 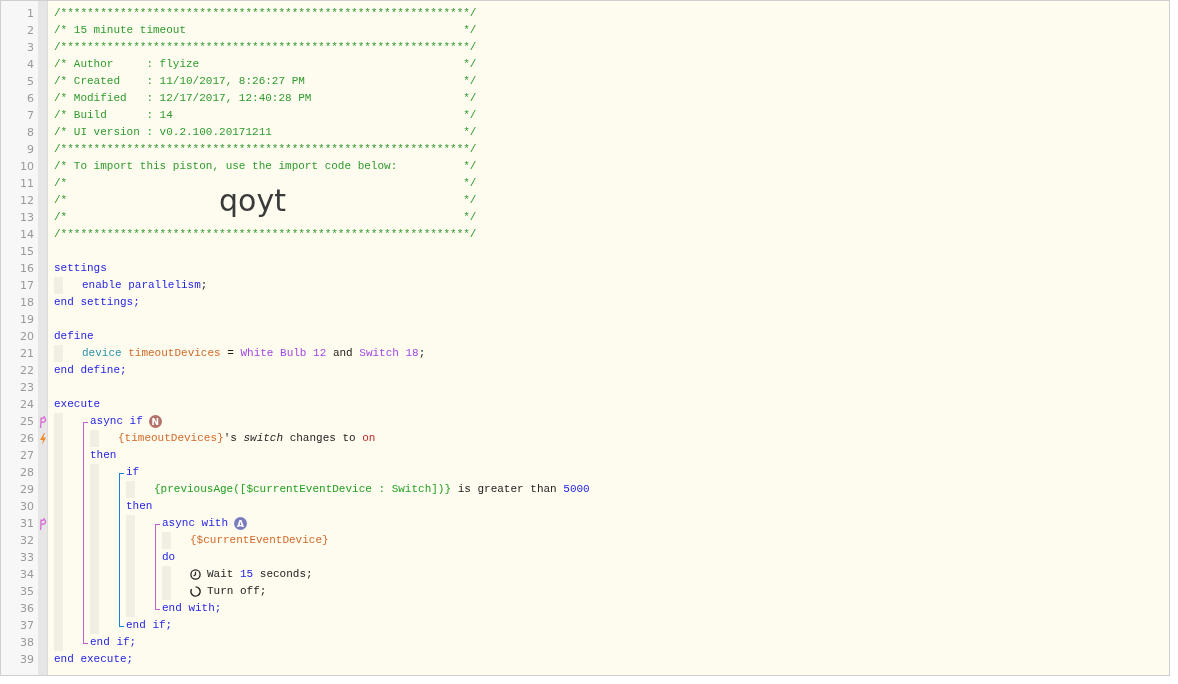 I want to click on code-text: define, so click(x=74, y=336).